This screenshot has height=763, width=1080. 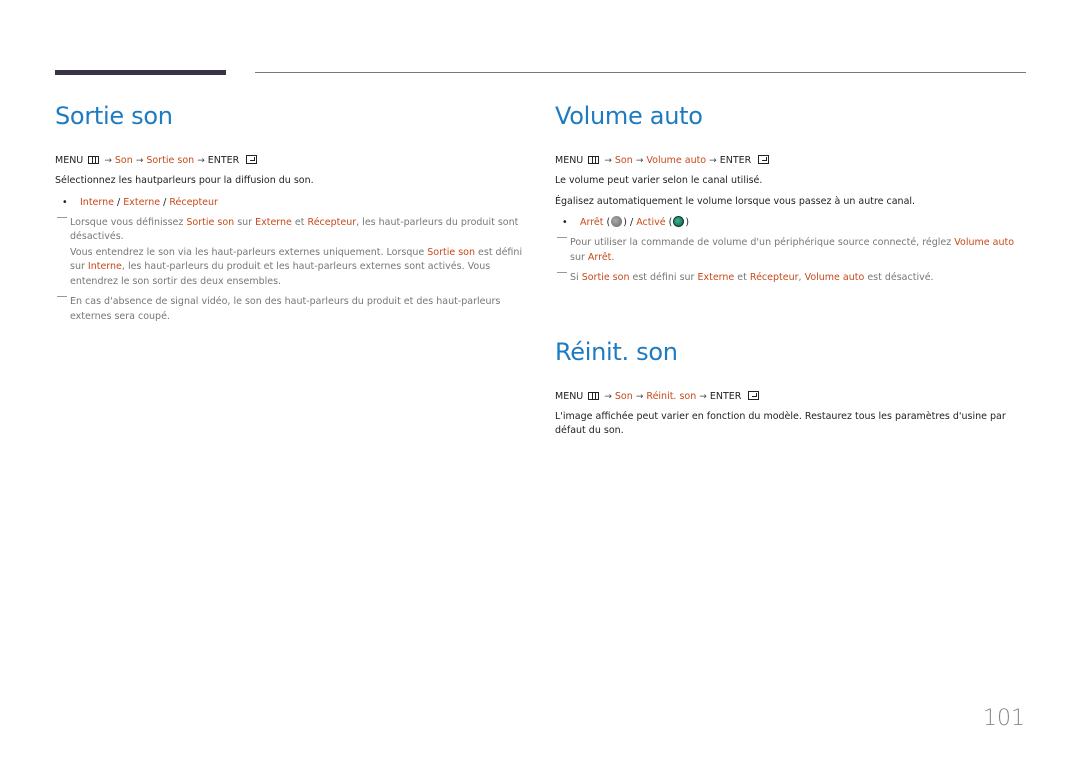 I want to click on section-title: Réinit. son, so click(x=616, y=351).